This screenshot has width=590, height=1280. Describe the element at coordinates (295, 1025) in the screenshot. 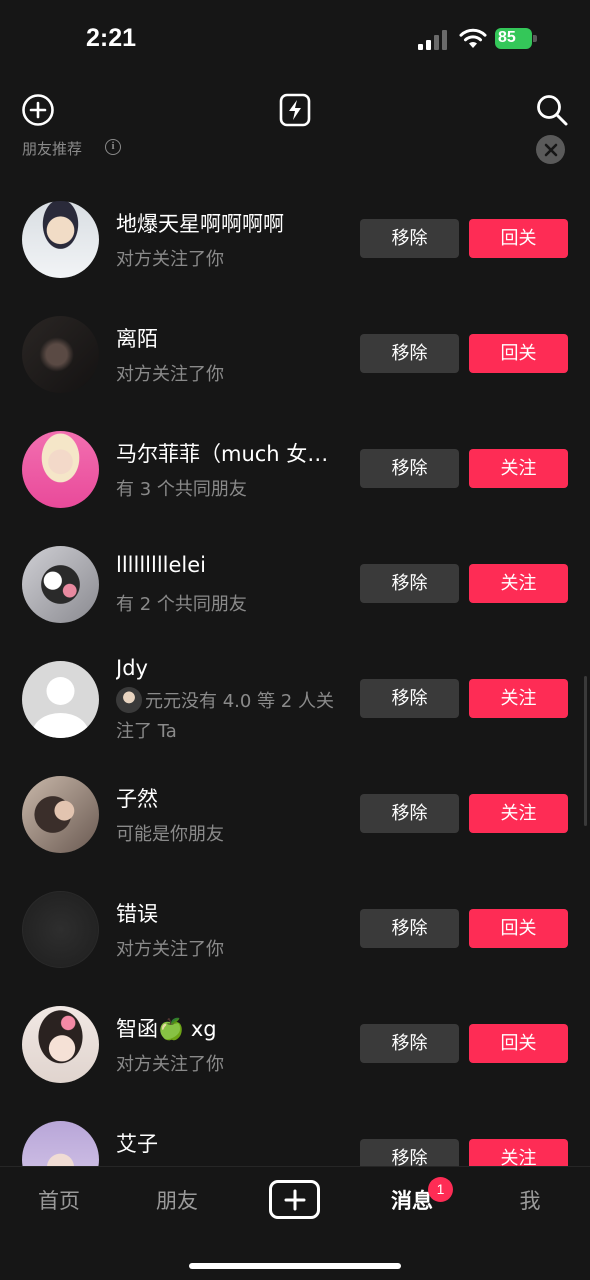

I see `list-item: 智函🍏 xg 对方关注了你 移除 回关` at that location.